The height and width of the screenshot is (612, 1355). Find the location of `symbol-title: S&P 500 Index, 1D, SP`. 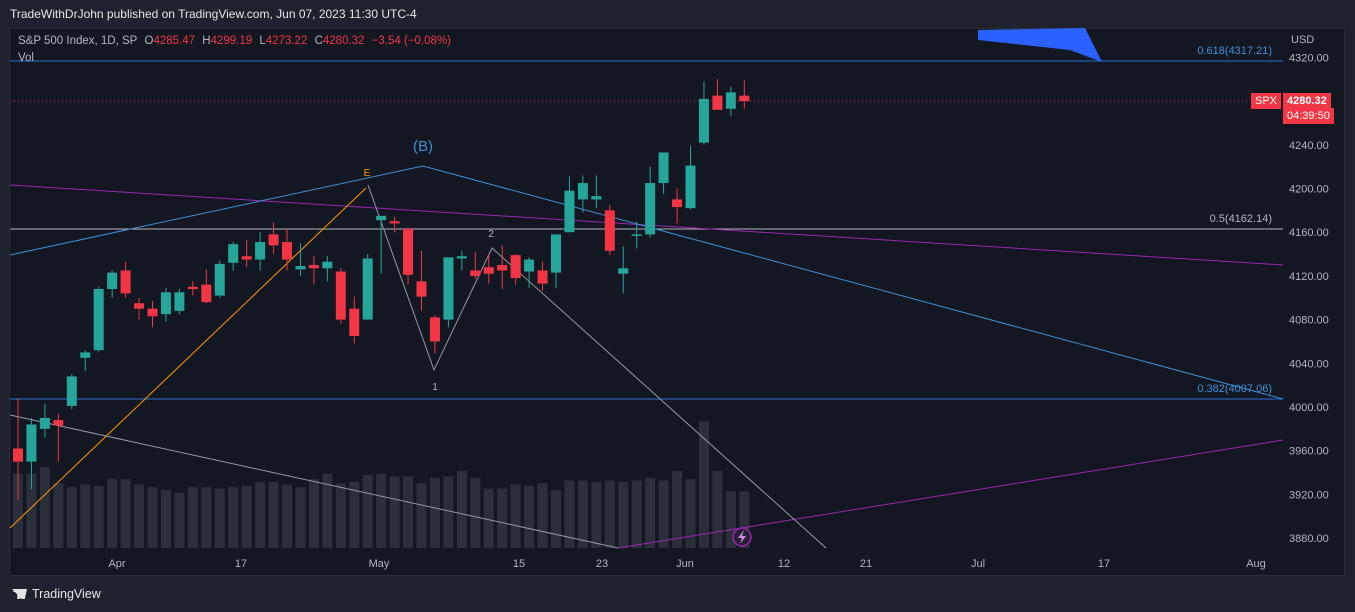

symbol-title: S&P 500 Index, 1D, SP is located at coordinates (77, 41).